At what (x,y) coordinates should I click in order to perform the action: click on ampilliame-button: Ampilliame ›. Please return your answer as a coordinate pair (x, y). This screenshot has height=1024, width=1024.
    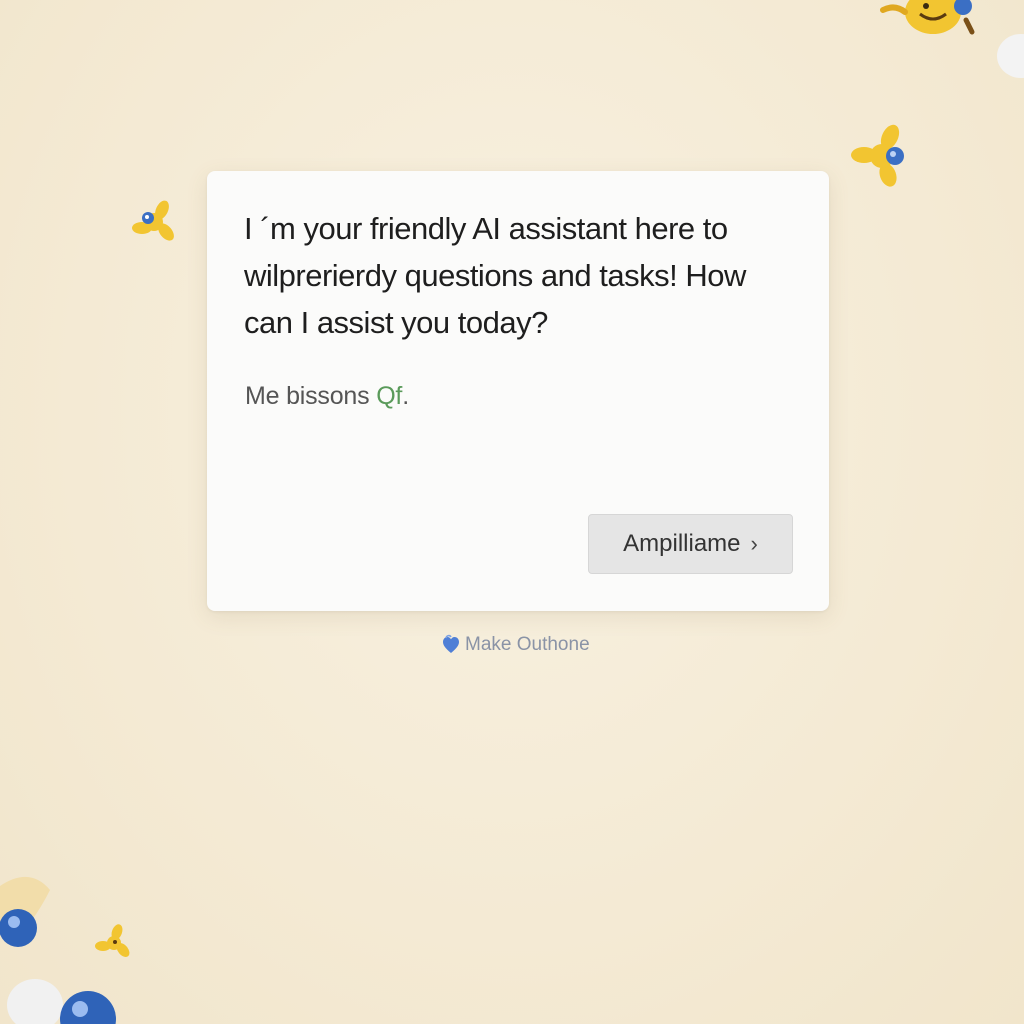
    Looking at the image, I should click on (690, 544).